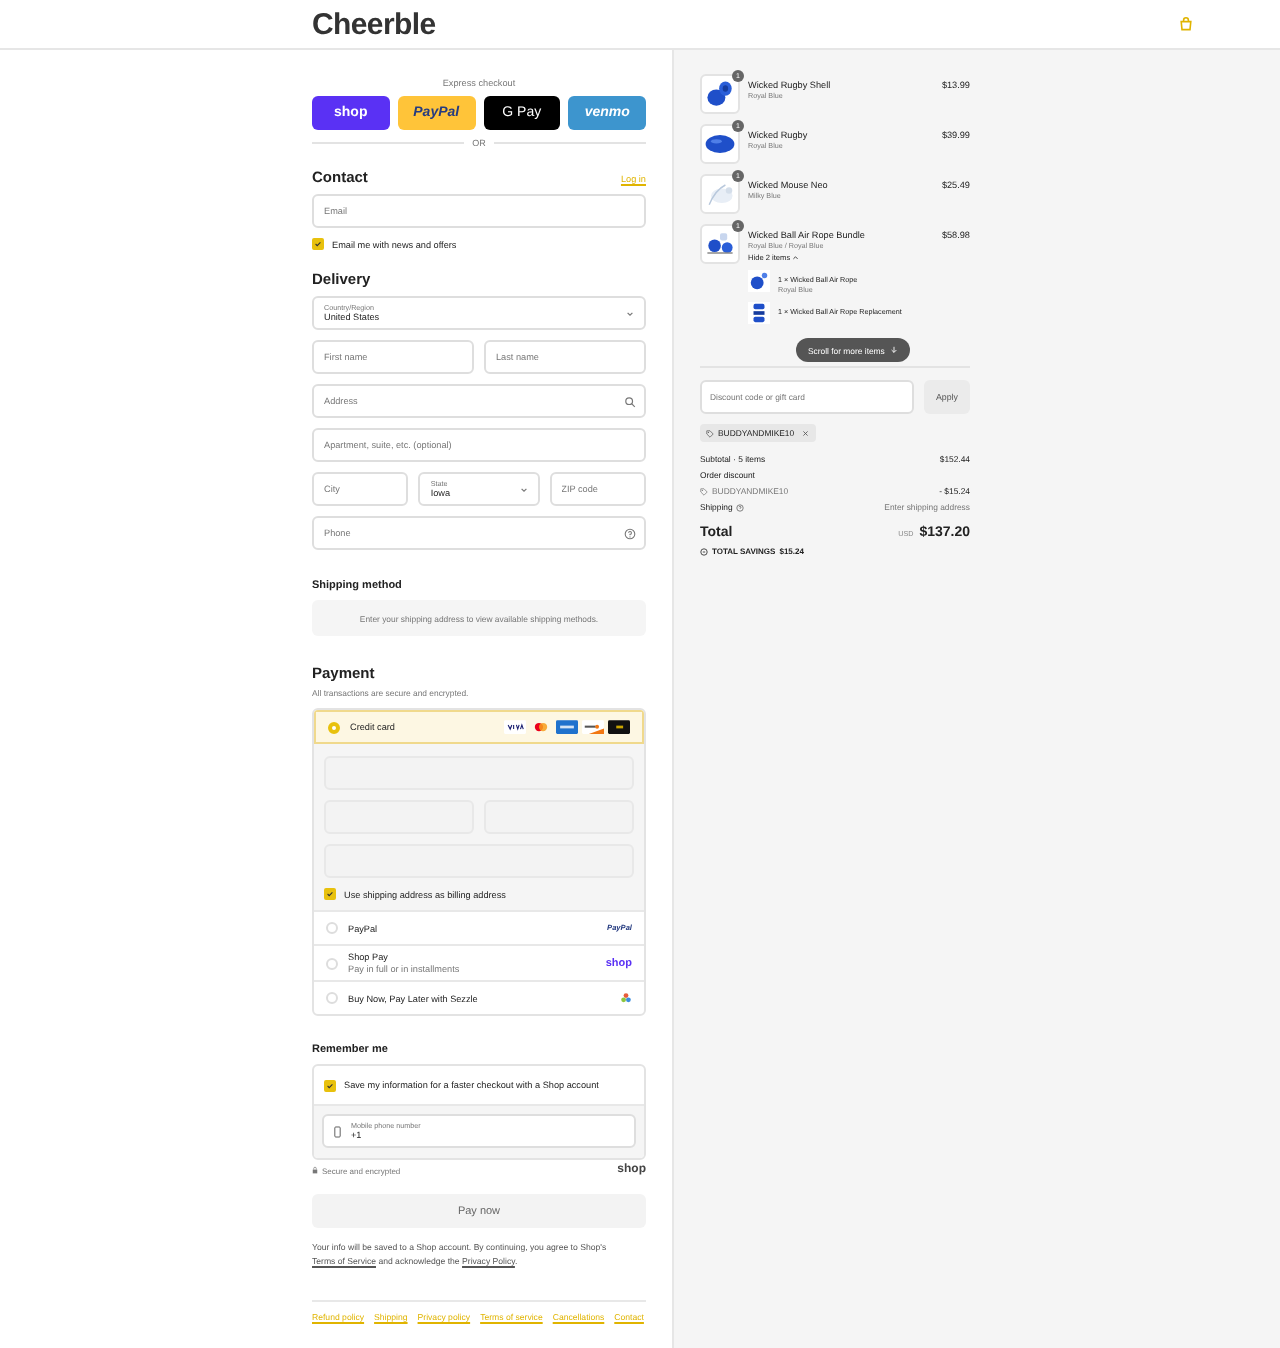 This screenshot has width=1280, height=1348. Describe the element at coordinates (315, 1170) in the screenshot. I see `lock-icon` at that location.